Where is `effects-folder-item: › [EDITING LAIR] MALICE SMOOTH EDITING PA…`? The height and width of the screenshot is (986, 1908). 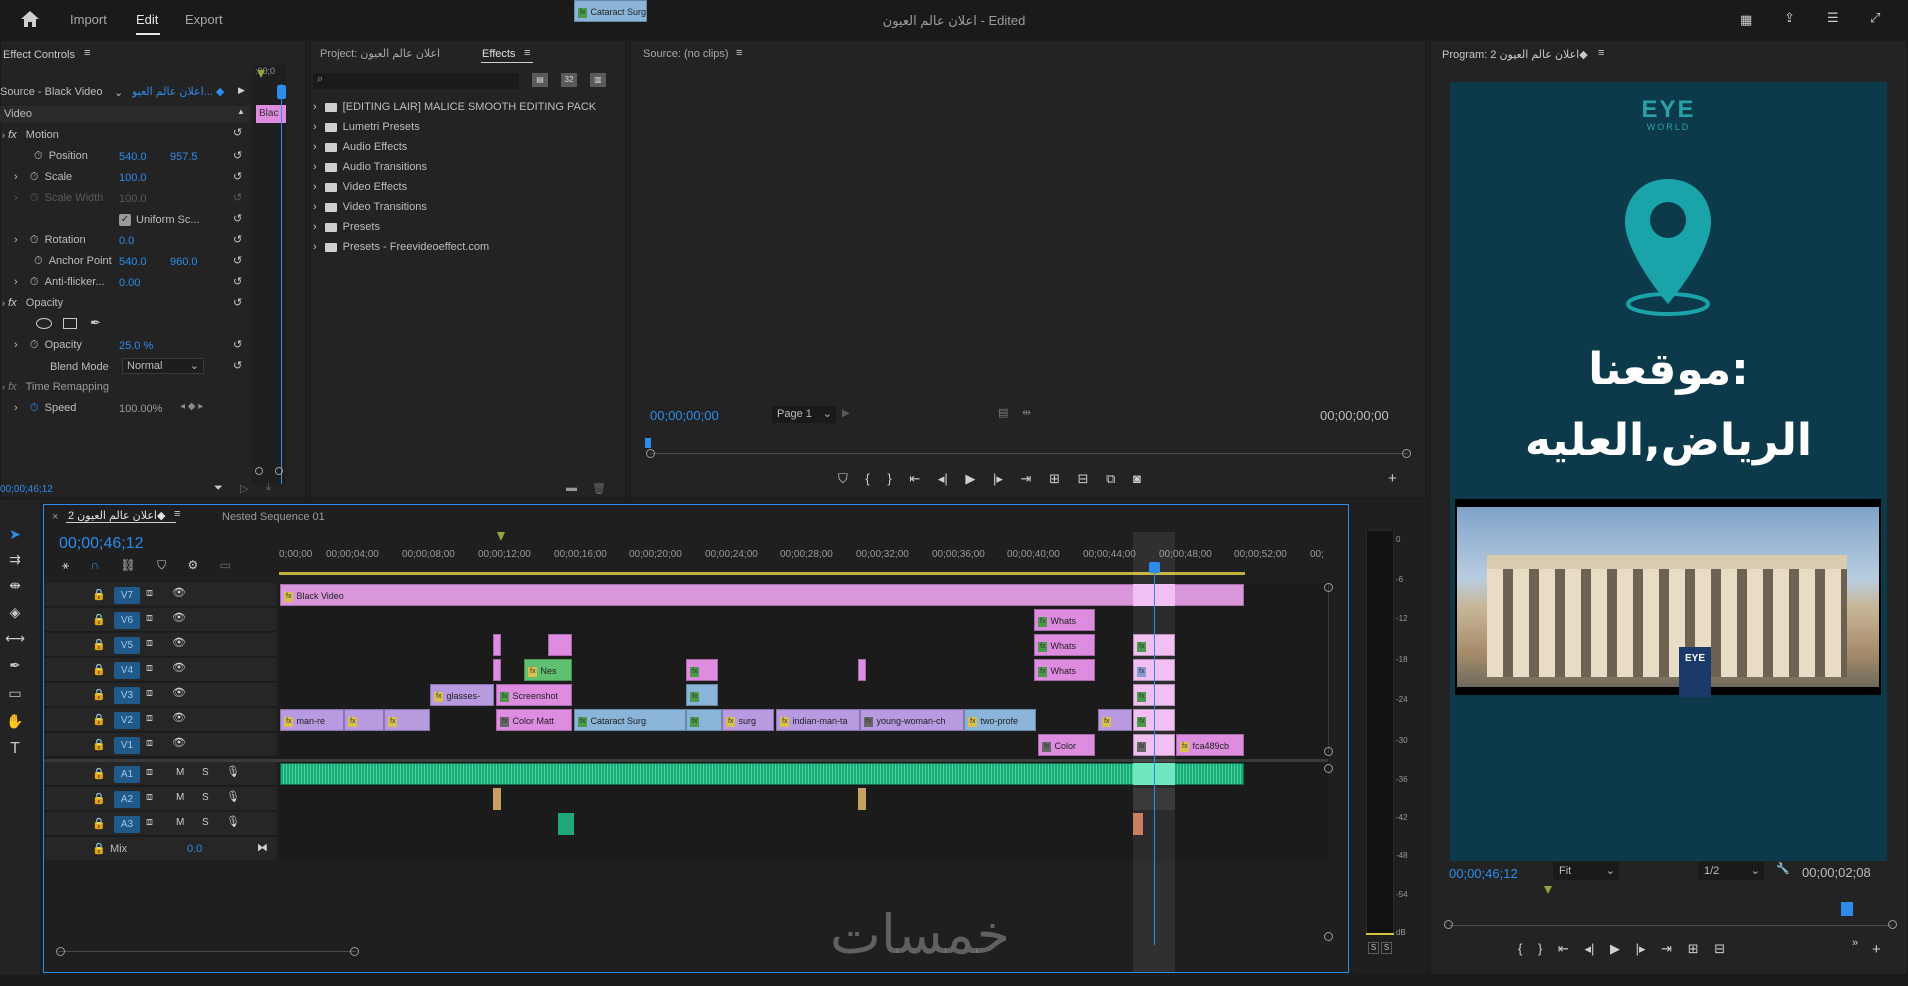
effects-folder-item: › [EDITING LAIR] MALICE SMOOTH EDITING PA… is located at coordinates (454, 107).